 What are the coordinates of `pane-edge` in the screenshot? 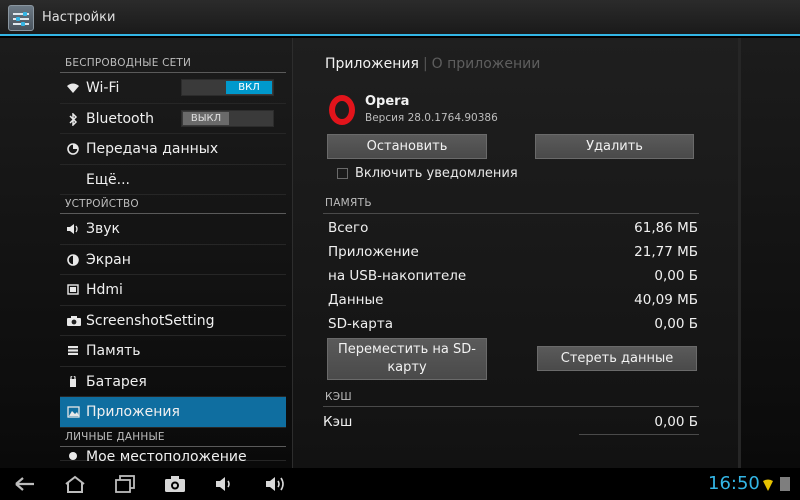 It's located at (739, 253).